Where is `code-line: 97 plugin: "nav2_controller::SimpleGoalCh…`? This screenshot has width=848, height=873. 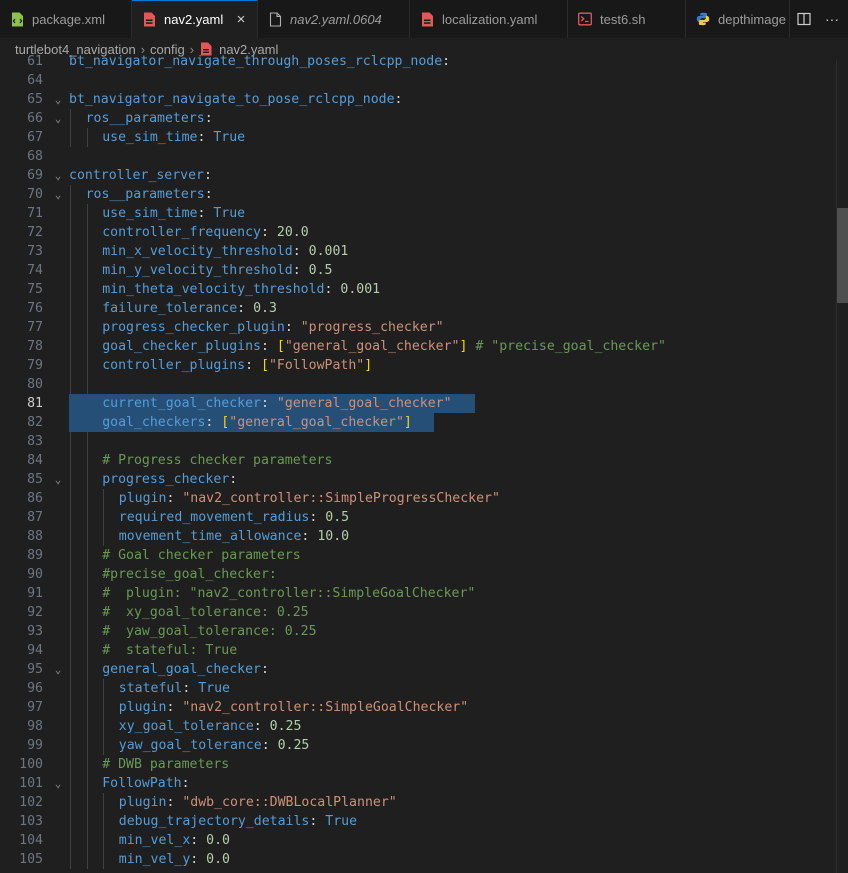
code-line: 97 plugin: "nav2_controller::SimpleGoalCh… is located at coordinates (418, 707).